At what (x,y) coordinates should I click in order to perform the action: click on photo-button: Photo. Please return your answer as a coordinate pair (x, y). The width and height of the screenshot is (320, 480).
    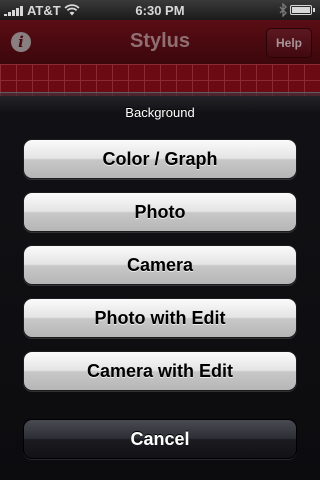
    Looking at the image, I should click on (160, 212).